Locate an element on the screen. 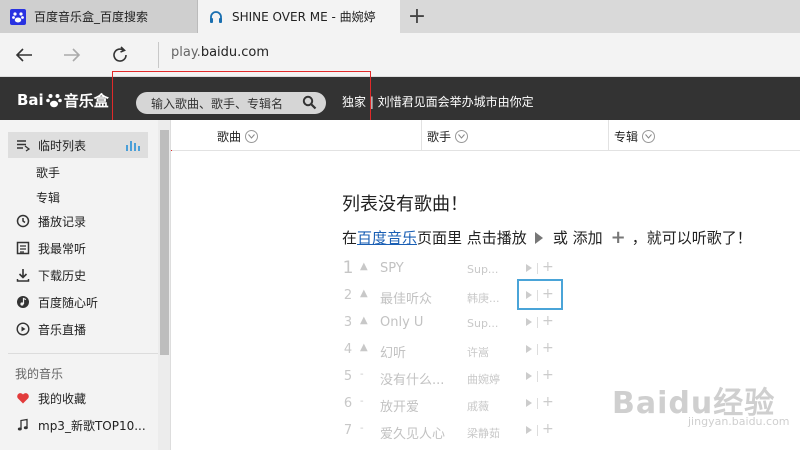  logo-text: Bai is located at coordinates (30, 100).